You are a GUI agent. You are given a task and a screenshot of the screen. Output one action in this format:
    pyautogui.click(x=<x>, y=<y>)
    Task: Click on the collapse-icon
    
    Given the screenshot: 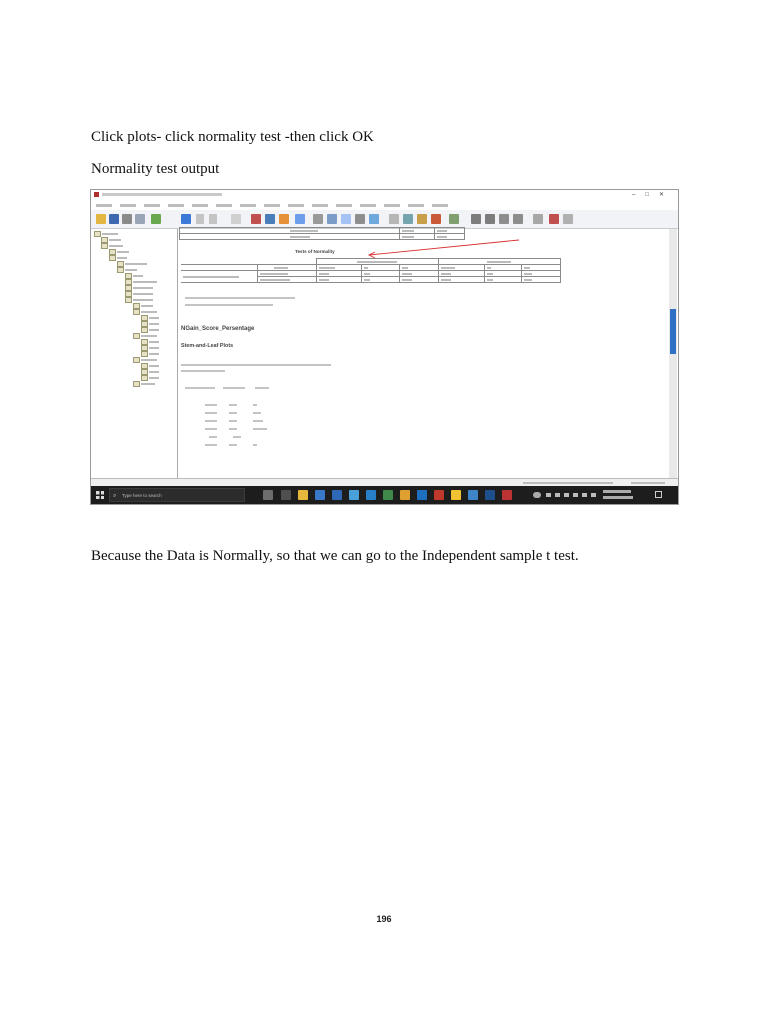 What is the action you would take?
    pyautogui.click(x=518, y=219)
    